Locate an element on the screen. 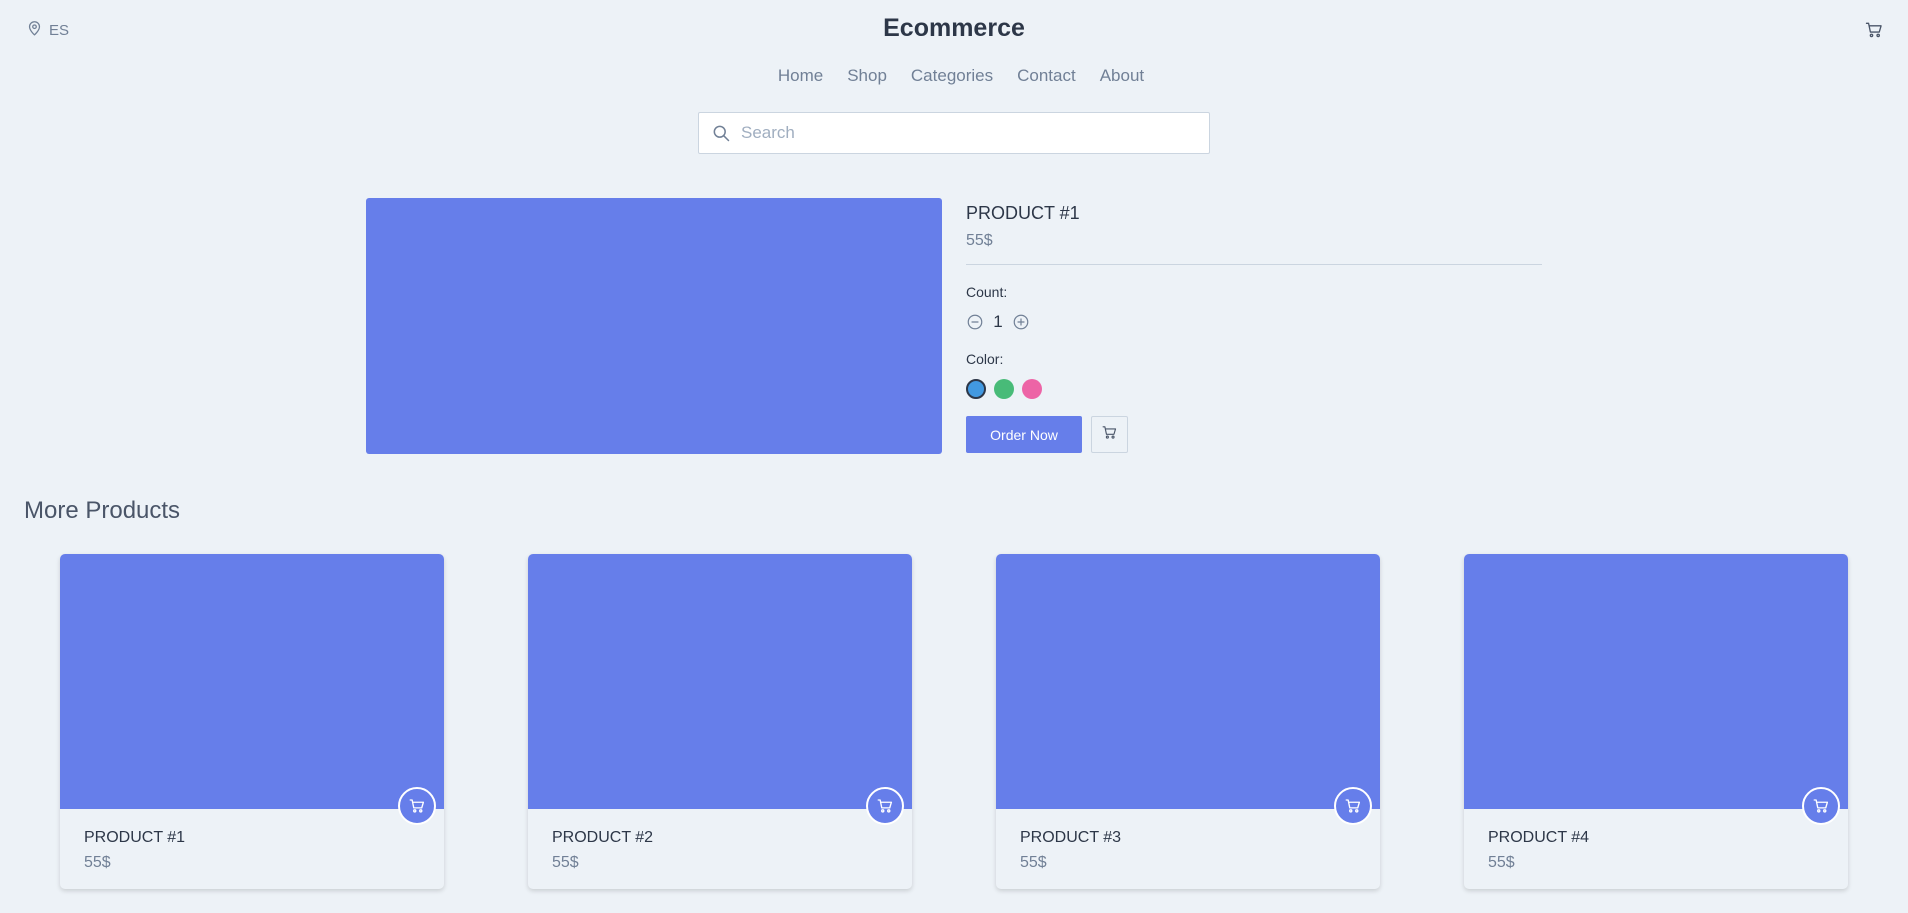  search-bar is located at coordinates (954, 133).